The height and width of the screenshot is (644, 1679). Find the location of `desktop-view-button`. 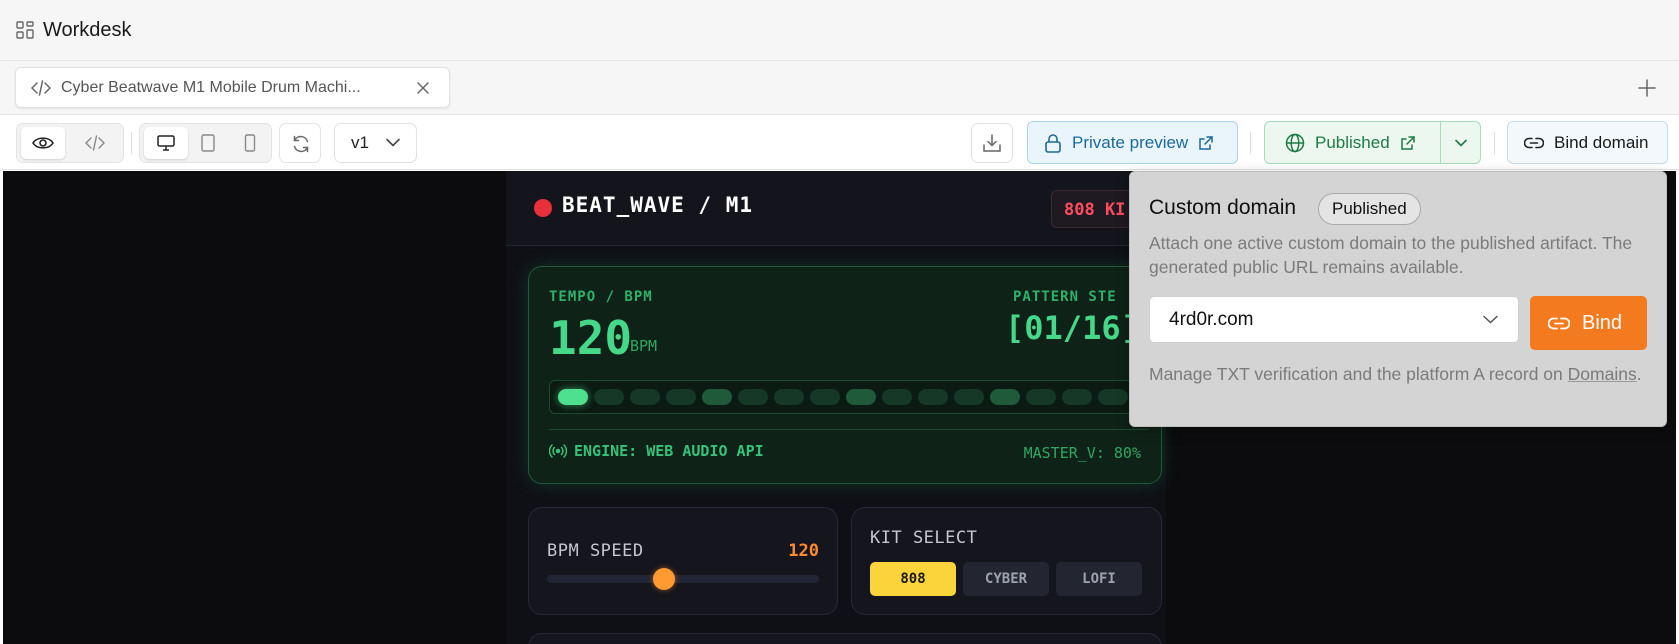

desktop-view-button is located at coordinates (166, 143).